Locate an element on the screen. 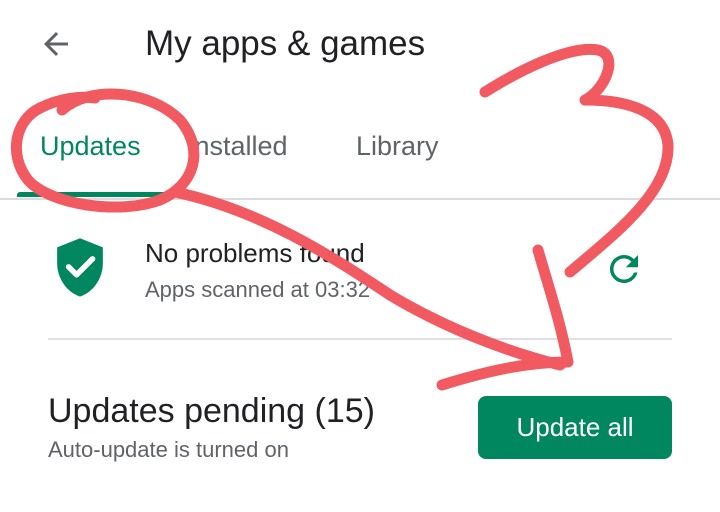 Image resolution: width=720 pixels, height=512 pixels. shield-check-icon is located at coordinates (80, 267).